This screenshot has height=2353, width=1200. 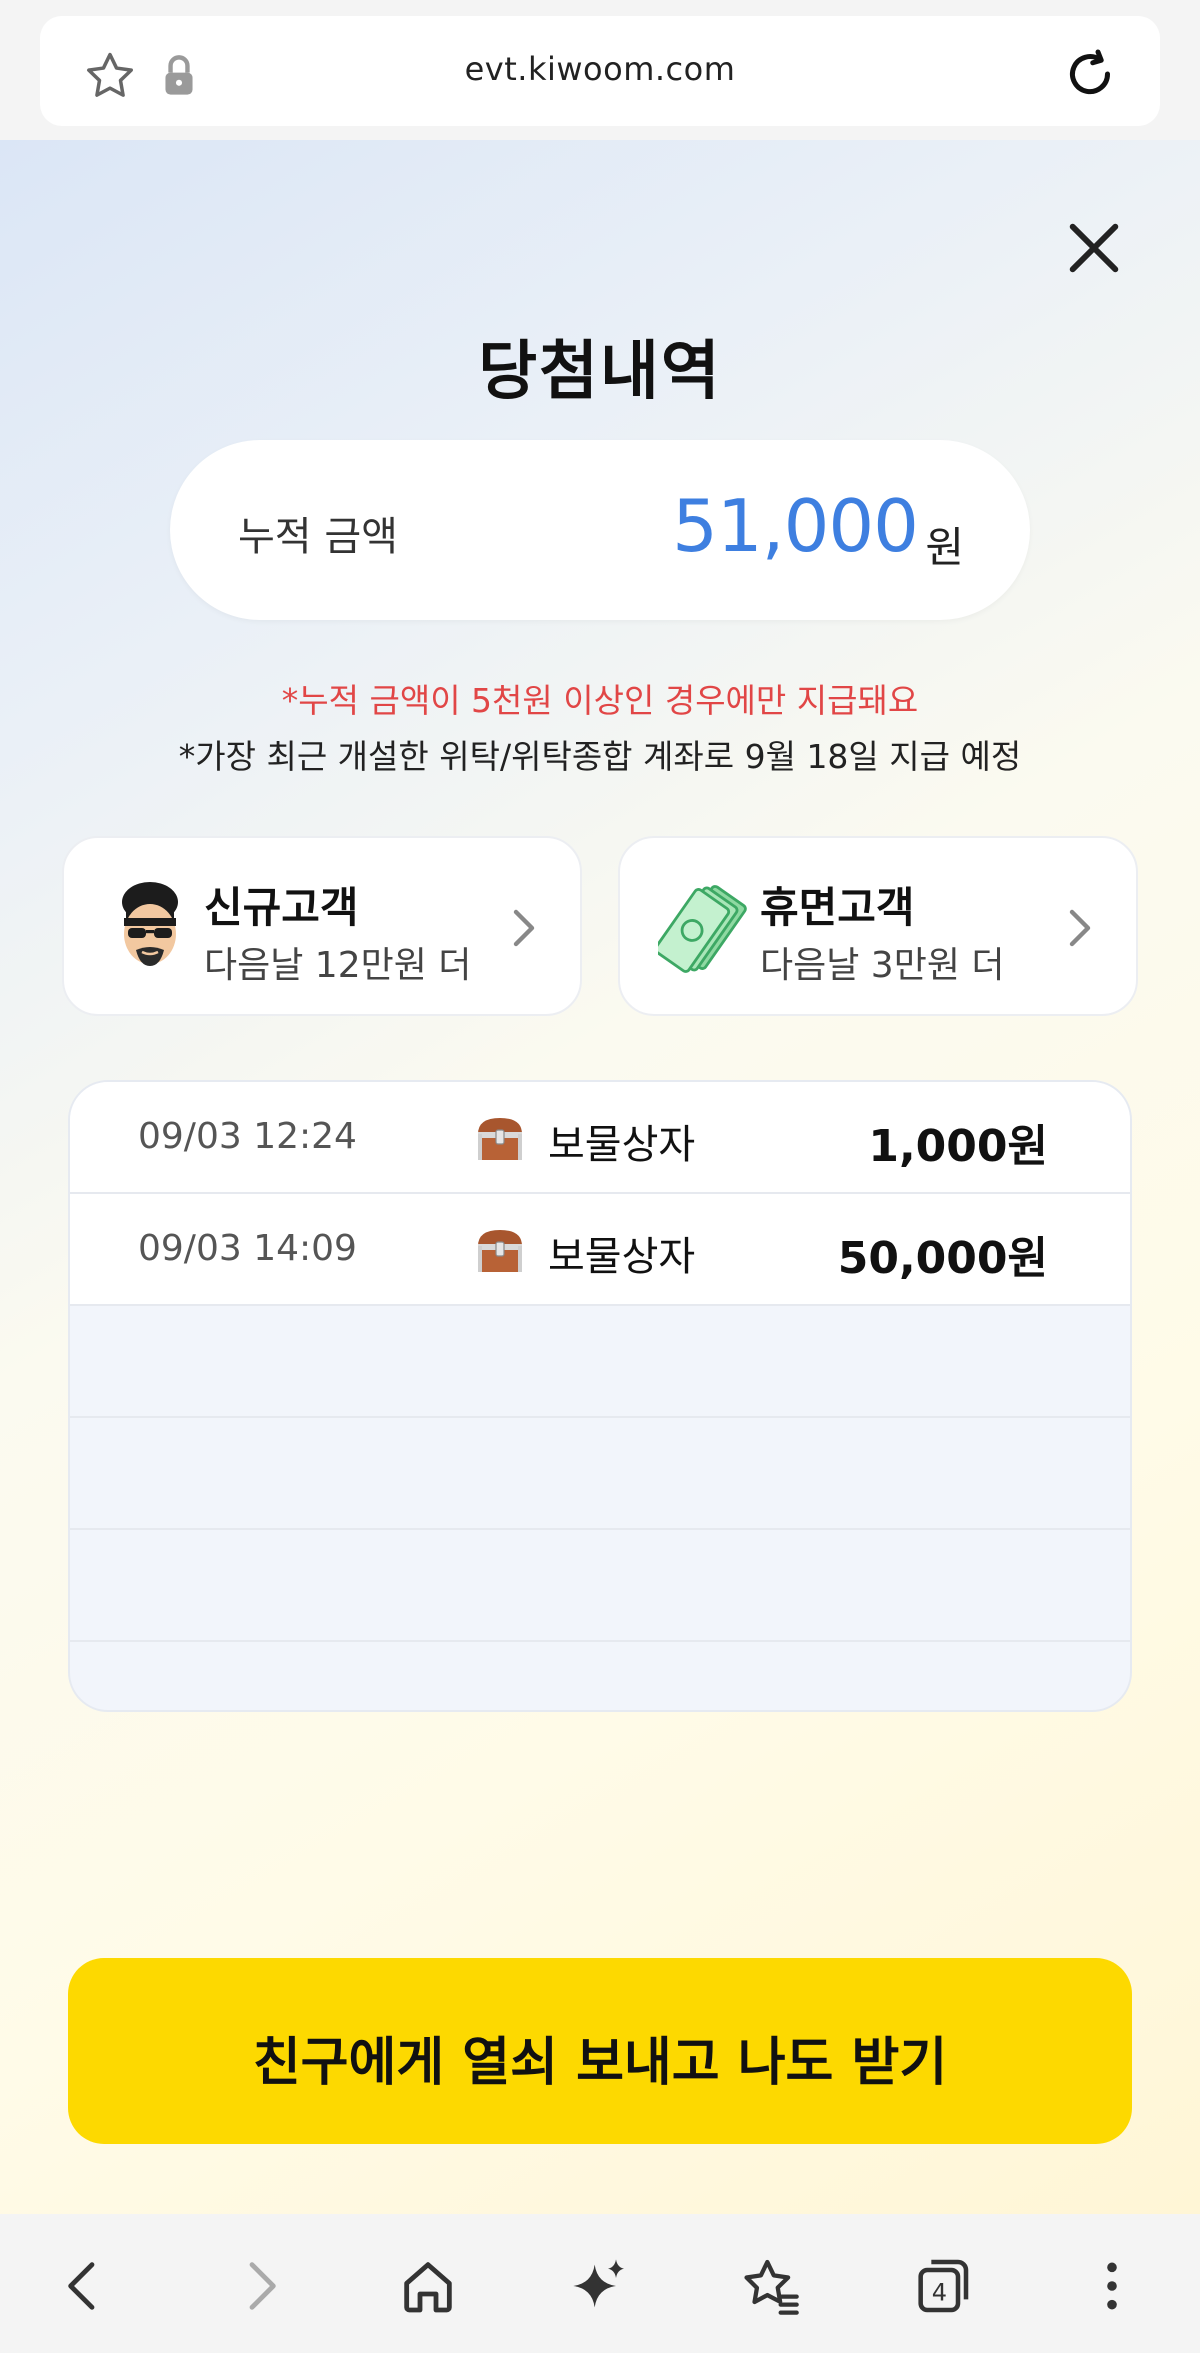 I want to click on address-bar: evt.kiwoom.com, so click(x=600, y=71).